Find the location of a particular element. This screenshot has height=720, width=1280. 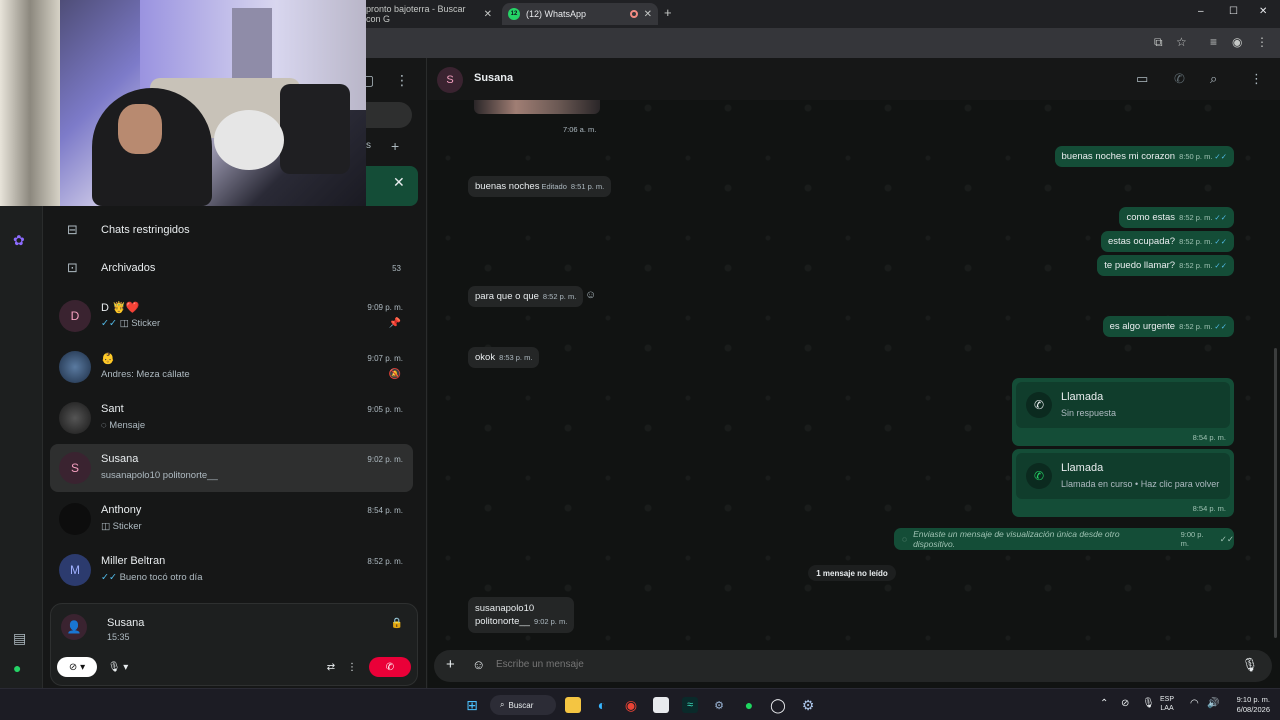

network-off-icon: ⊘ is located at coordinates (1125, 703).